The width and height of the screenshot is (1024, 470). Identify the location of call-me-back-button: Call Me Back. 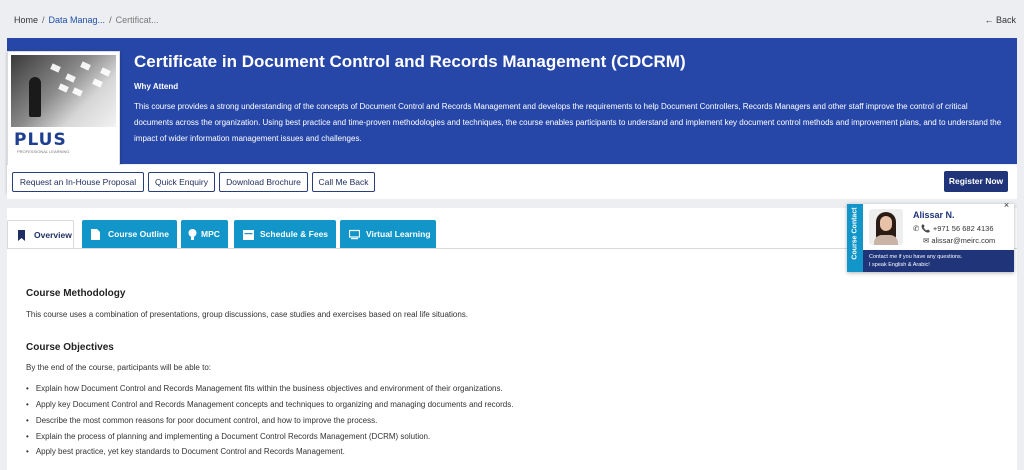
(343, 182).